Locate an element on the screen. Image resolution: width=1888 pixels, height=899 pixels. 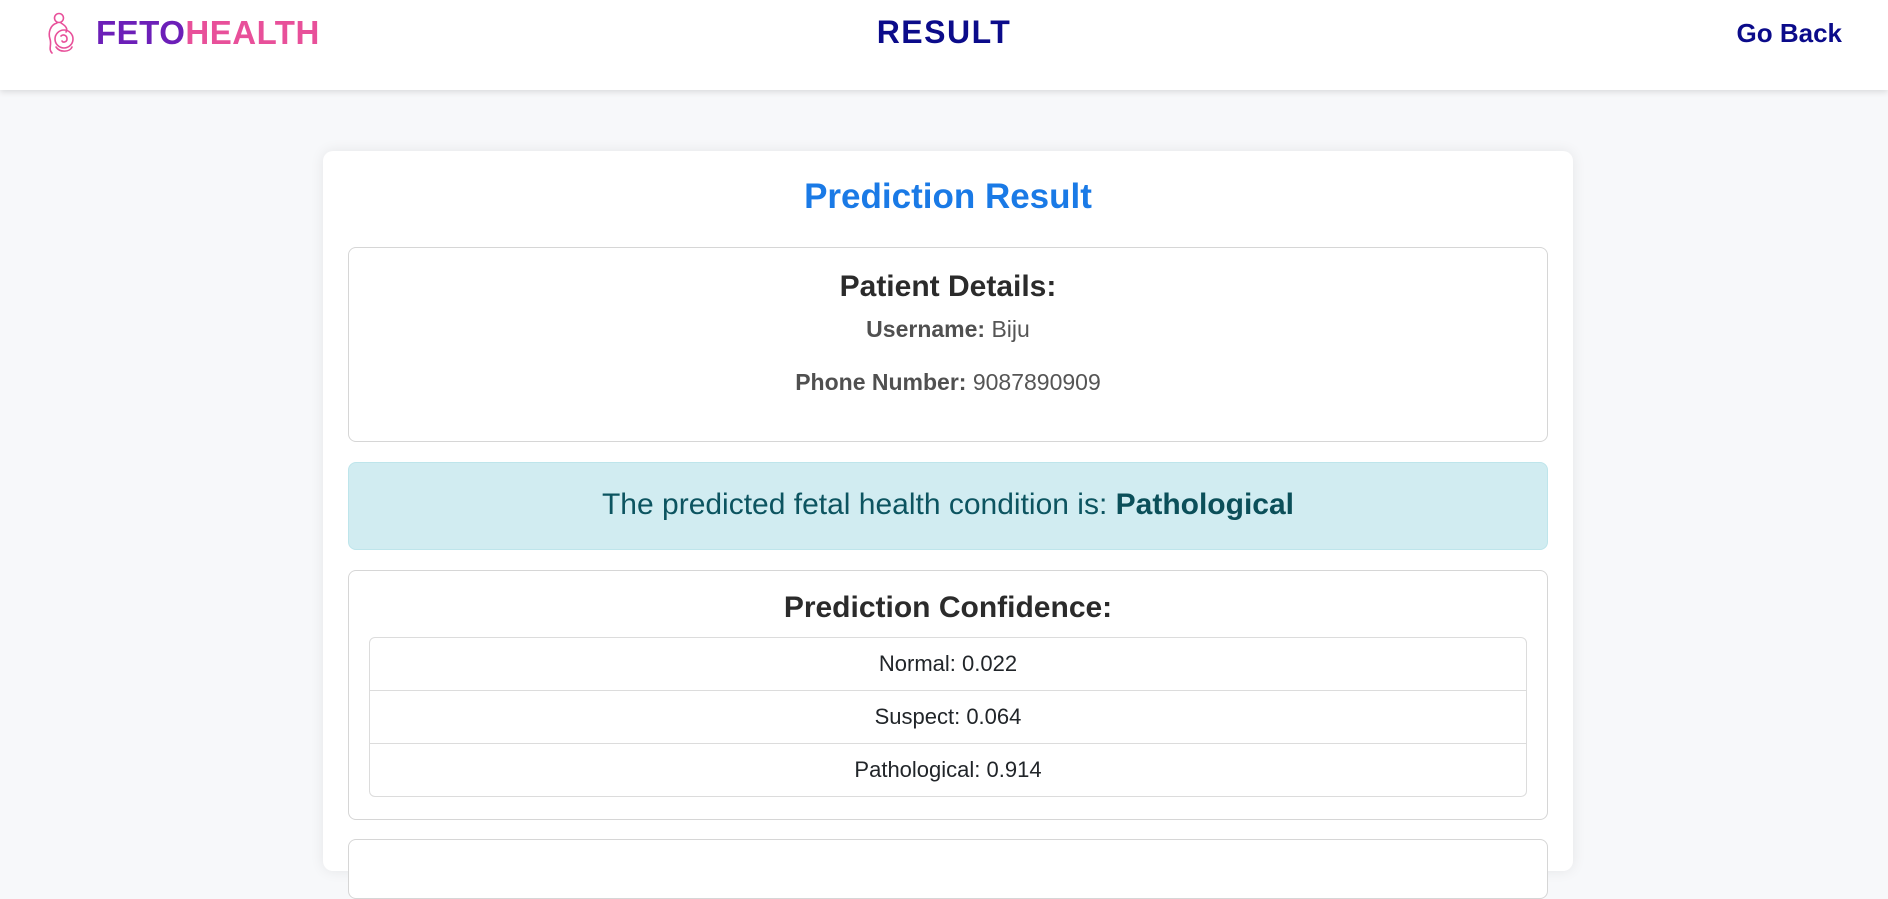
next-section-box is located at coordinates (948, 869).